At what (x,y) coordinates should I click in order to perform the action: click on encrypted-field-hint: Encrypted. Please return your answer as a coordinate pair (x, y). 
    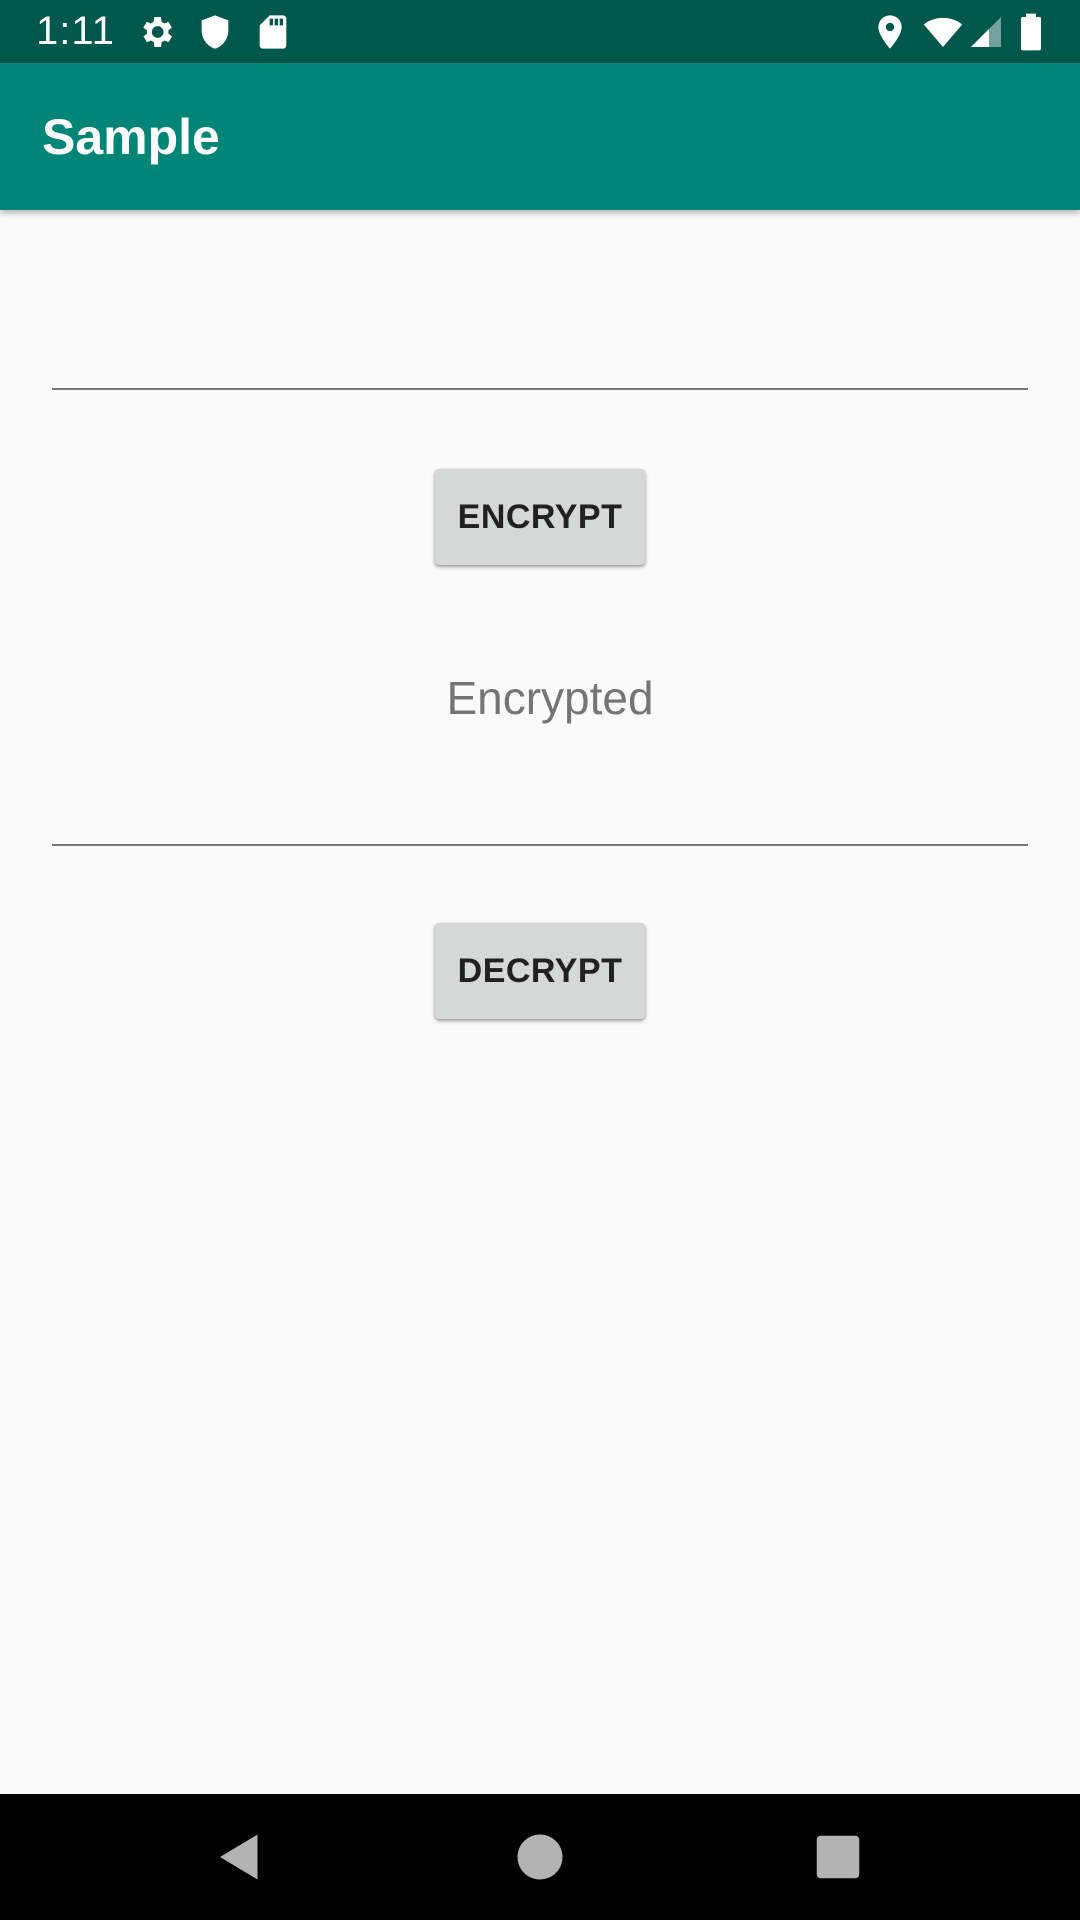
    Looking at the image, I should click on (550, 698).